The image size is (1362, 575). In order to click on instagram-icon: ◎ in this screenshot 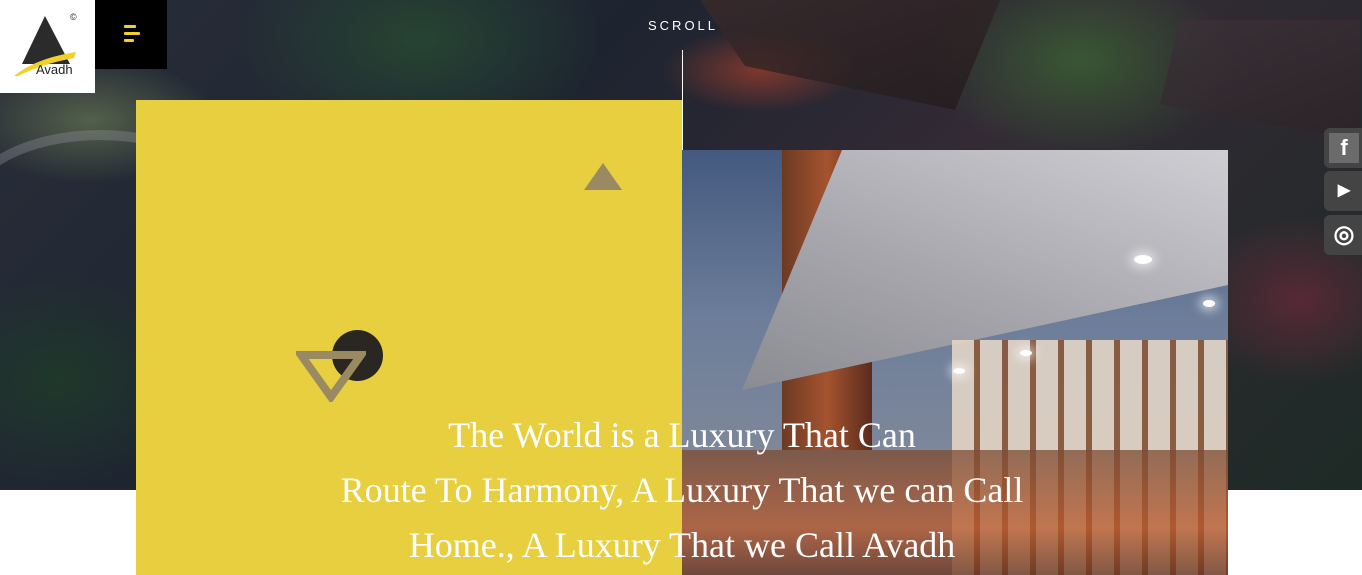, I will do `click(1344, 235)`.